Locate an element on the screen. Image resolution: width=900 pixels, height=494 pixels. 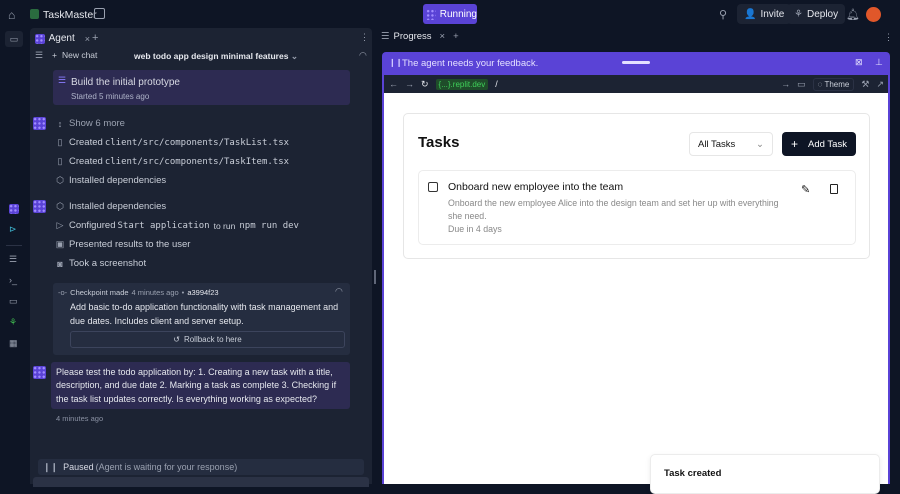
files-icon: ▭ is located at coordinates (14, 39).